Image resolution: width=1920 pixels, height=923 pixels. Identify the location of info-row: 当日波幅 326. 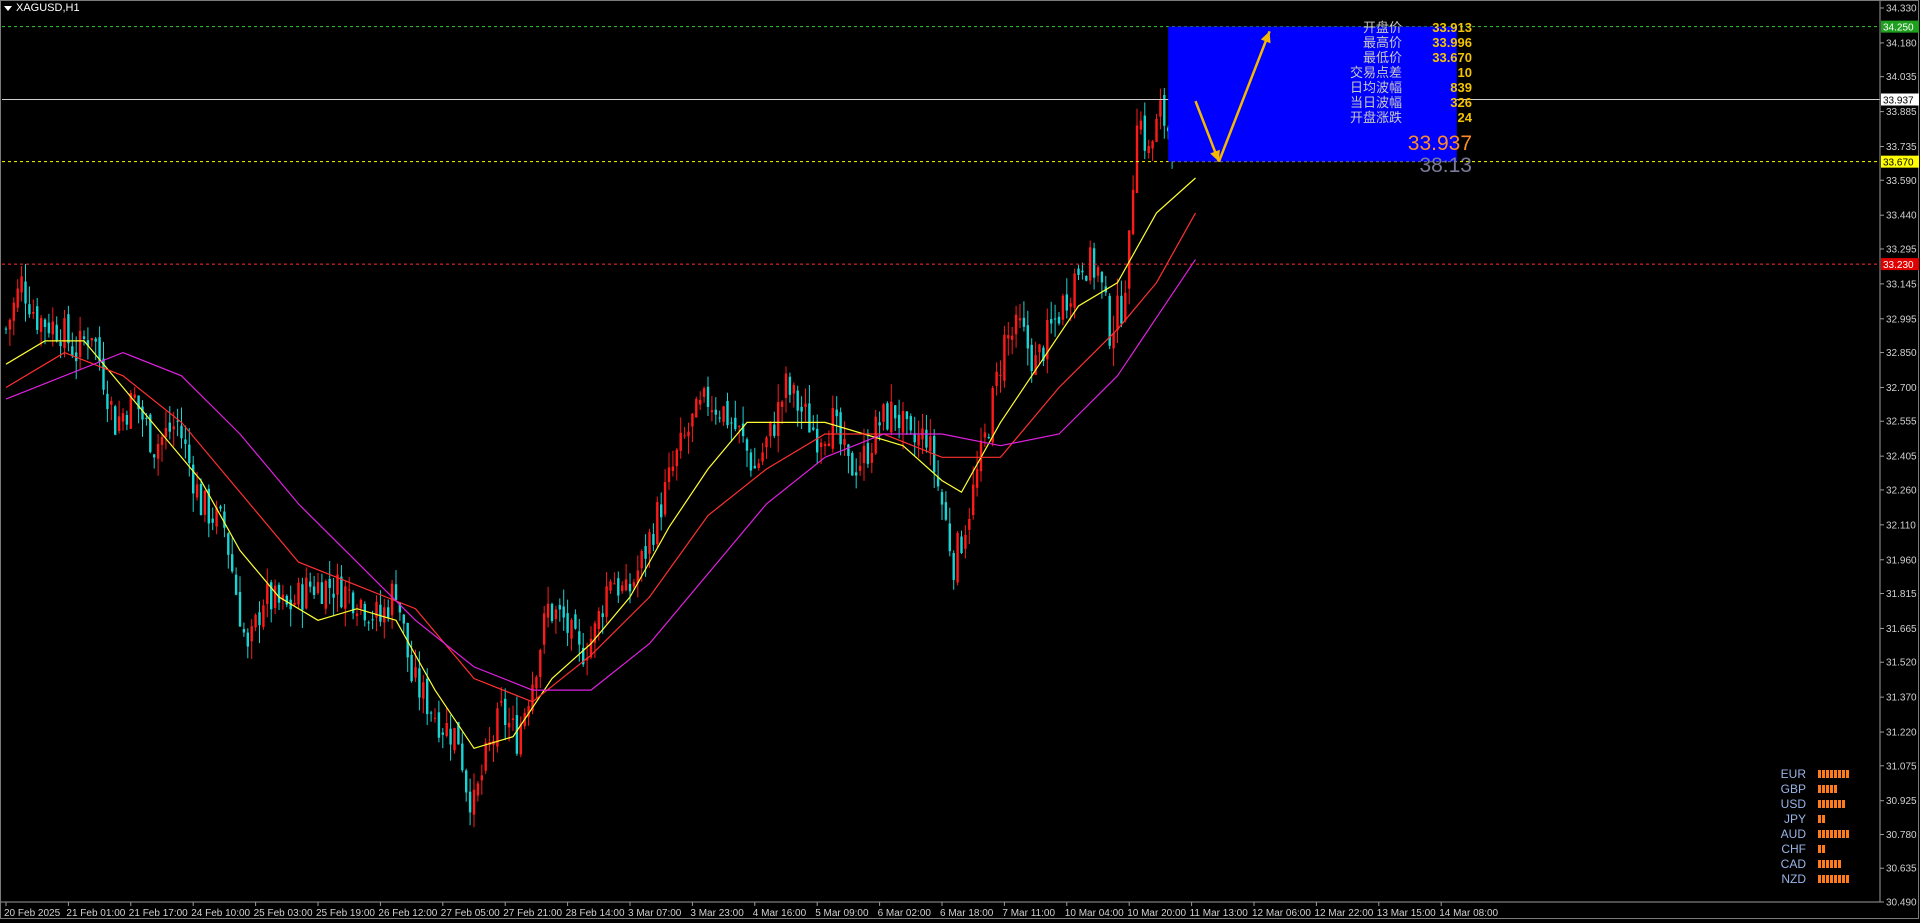
(1367, 102).